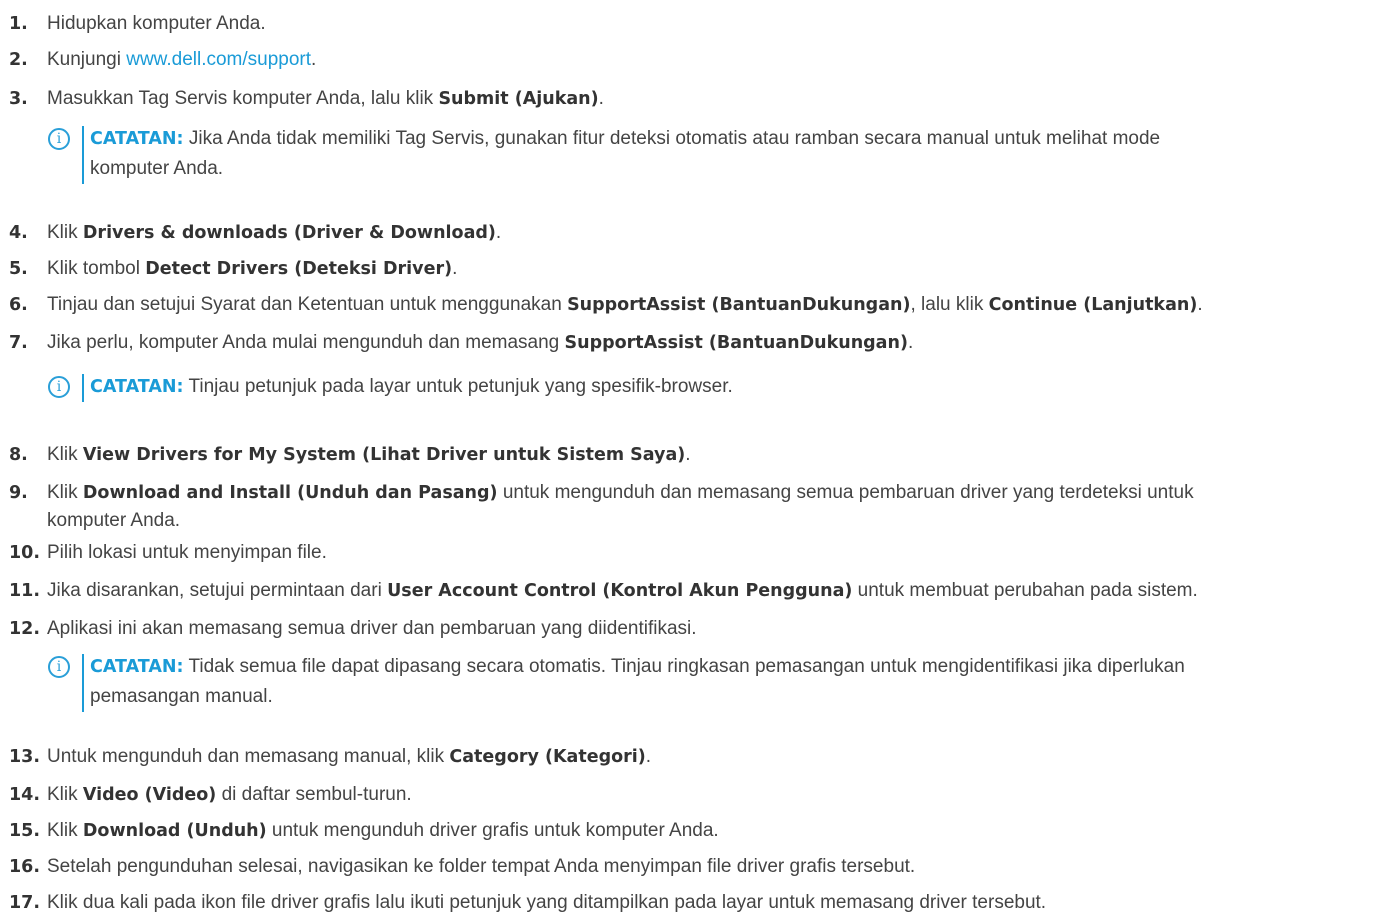  Describe the element at coordinates (25, 795) in the screenshot. I see `step-number: 14.` at that location.